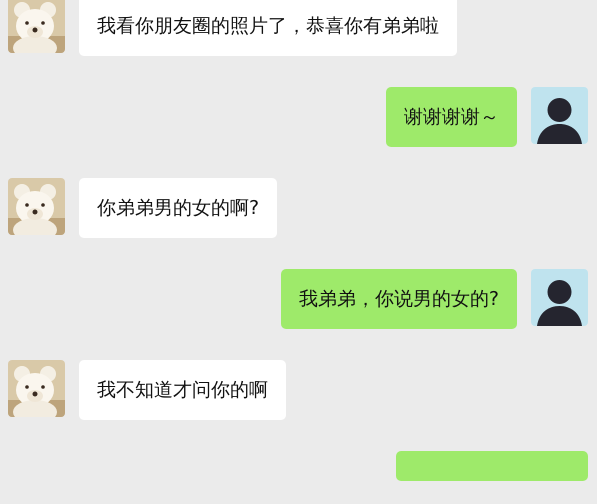 The height and width of the screenshot is (504, 597). I want to click on message-bubble: 我弟弟，你说男的女的?, so click(398, 299).